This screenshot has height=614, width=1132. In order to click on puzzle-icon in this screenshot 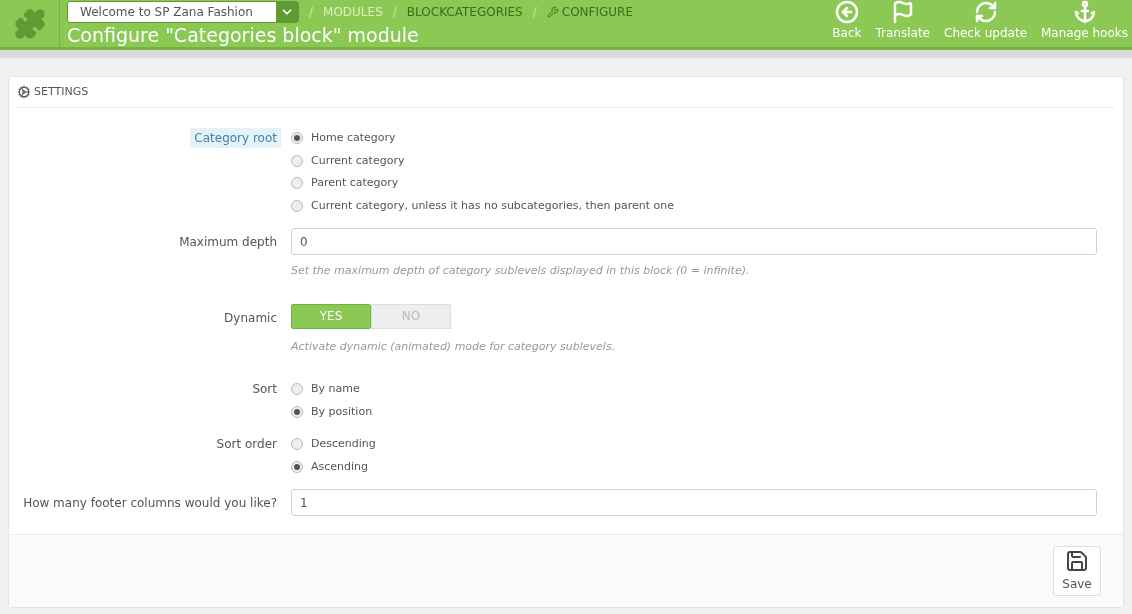, I will do `click(29, 23)`.